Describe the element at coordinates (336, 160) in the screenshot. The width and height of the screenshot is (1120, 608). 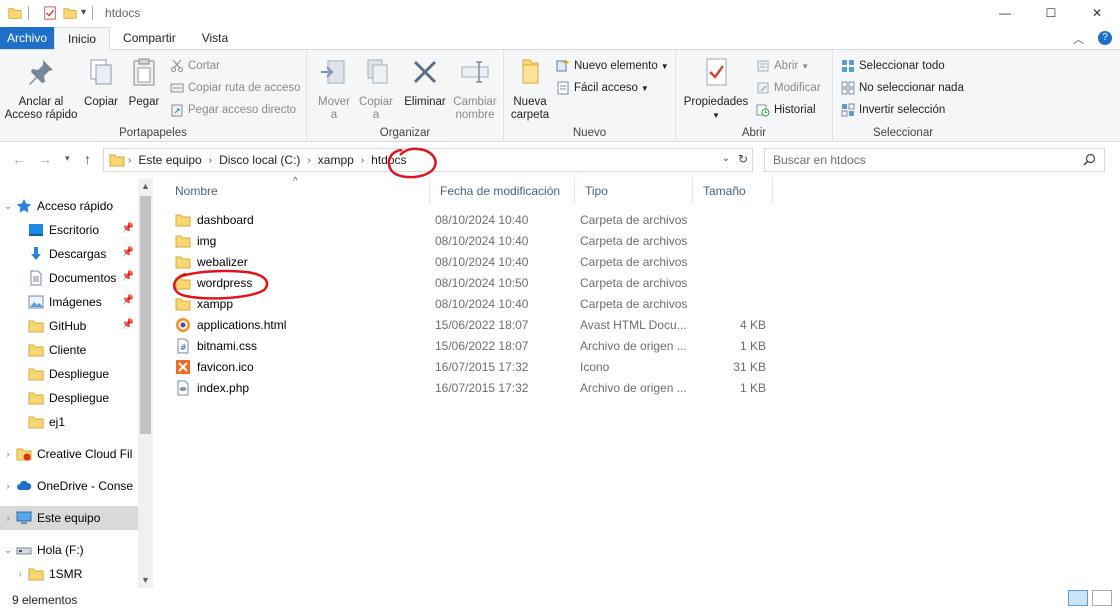
I see `breadcrumb-xampp: xampp` at that location.